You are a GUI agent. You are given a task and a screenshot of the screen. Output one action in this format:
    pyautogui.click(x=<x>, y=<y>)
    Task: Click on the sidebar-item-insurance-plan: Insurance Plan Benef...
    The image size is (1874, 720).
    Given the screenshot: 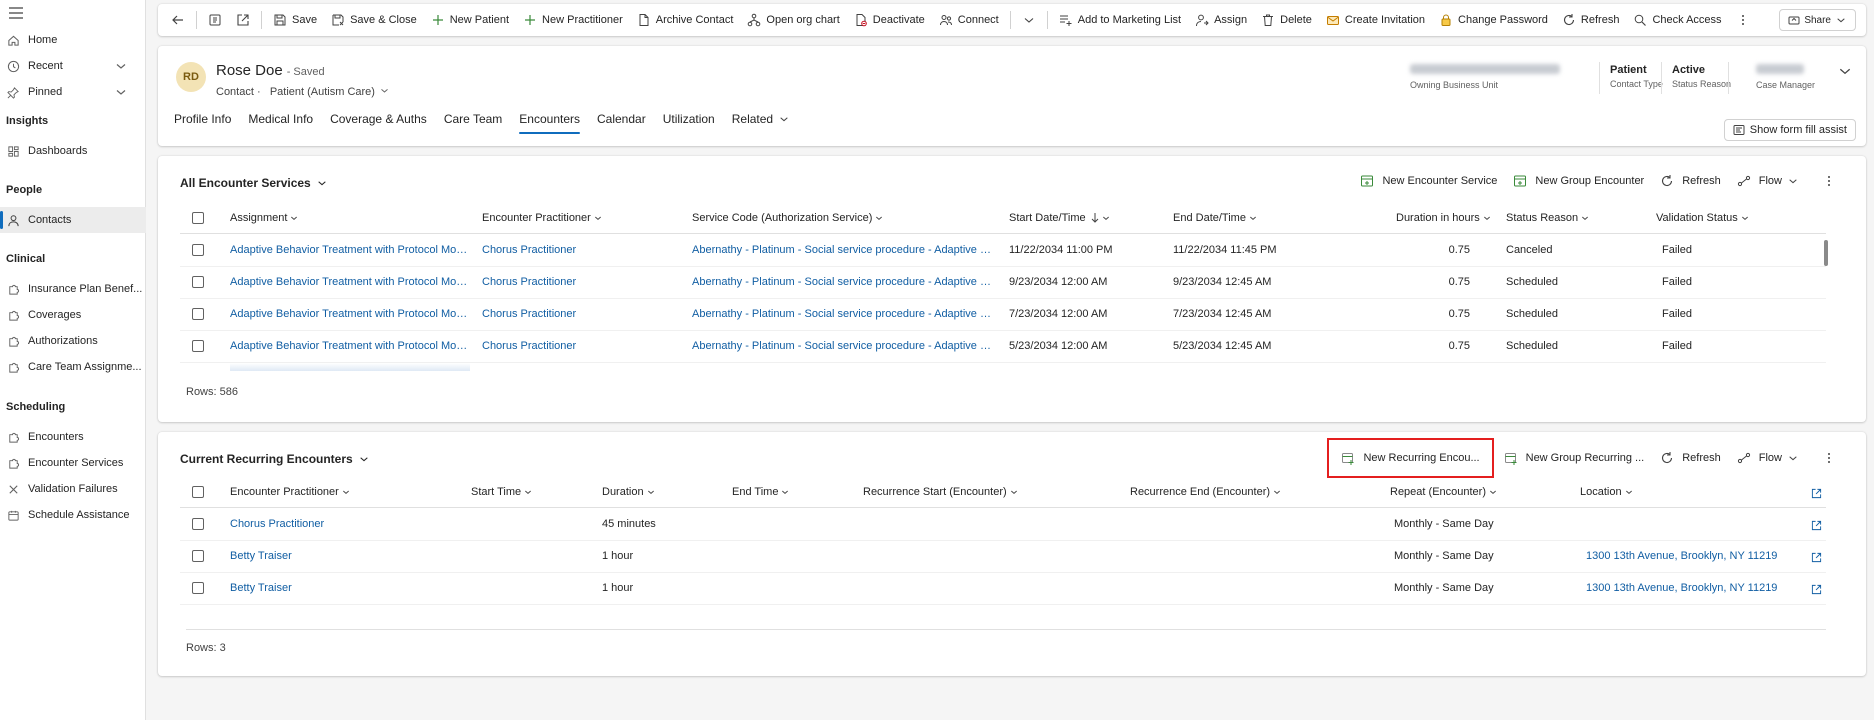 What is the action you would take?
    pyautogui.click(x=73, y=289)
    